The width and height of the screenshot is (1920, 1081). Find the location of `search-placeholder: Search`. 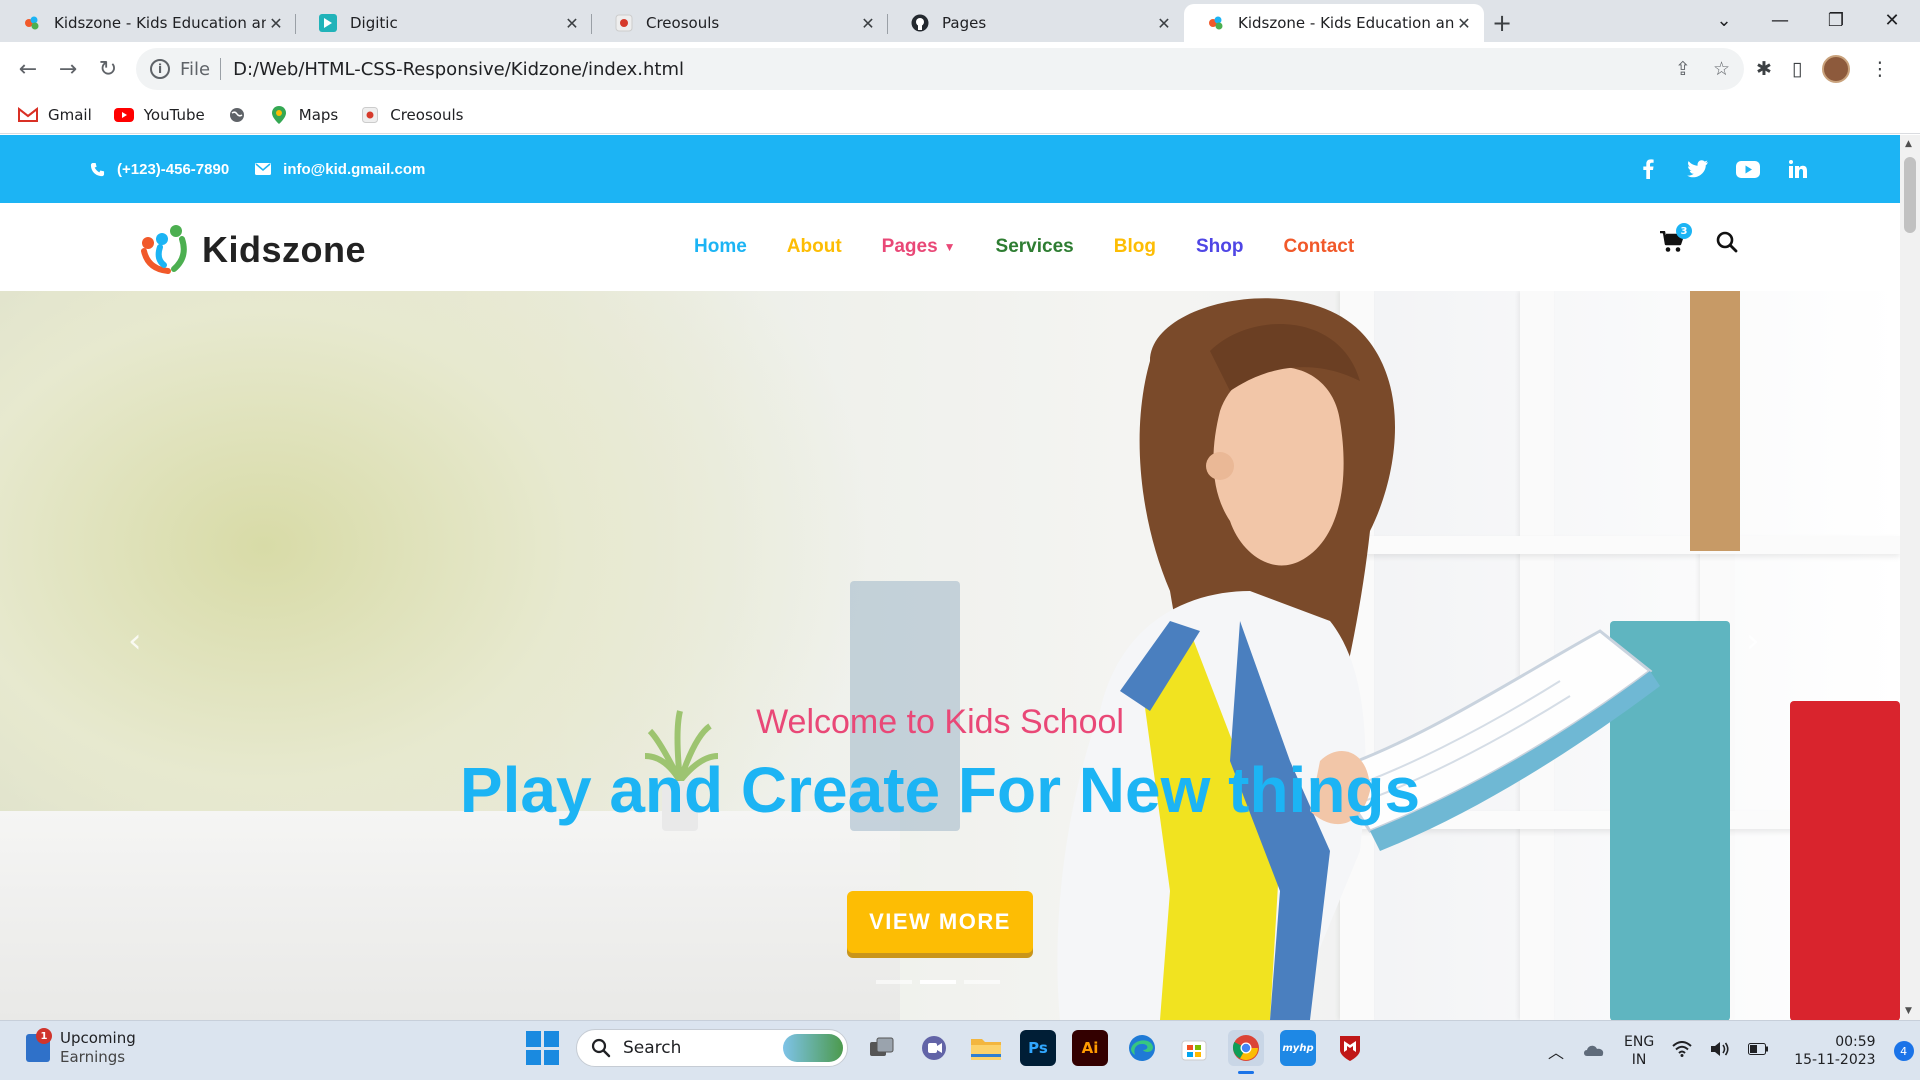

search-placeholder: Search is located at coordinates (652, 1048).